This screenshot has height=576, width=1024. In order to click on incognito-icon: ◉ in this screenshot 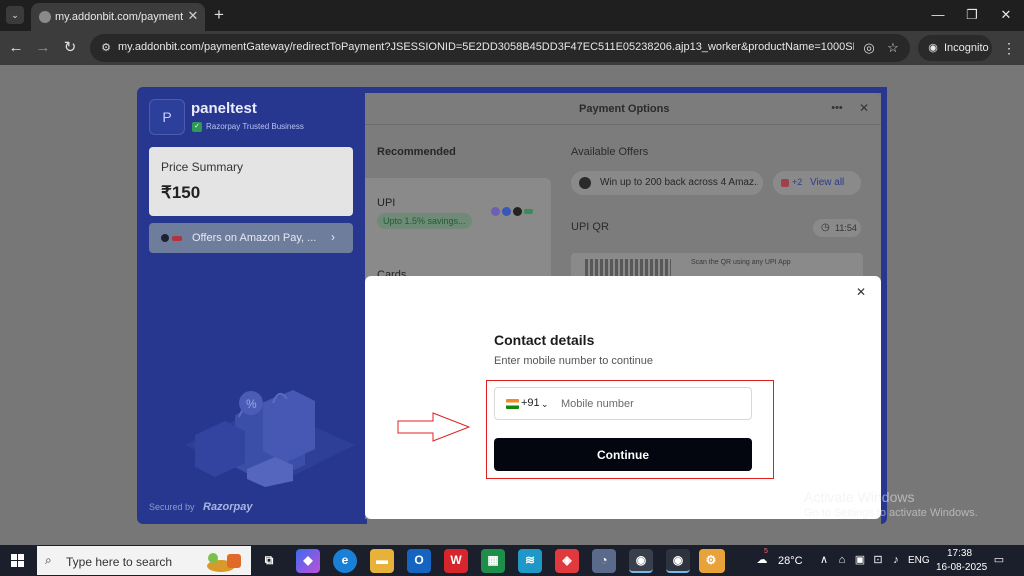, I will do `click(933, 48)`.